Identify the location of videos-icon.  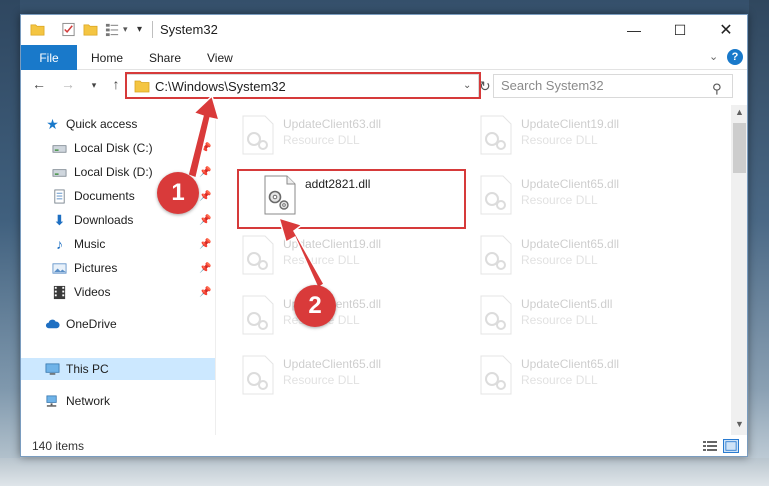
(59, 292).